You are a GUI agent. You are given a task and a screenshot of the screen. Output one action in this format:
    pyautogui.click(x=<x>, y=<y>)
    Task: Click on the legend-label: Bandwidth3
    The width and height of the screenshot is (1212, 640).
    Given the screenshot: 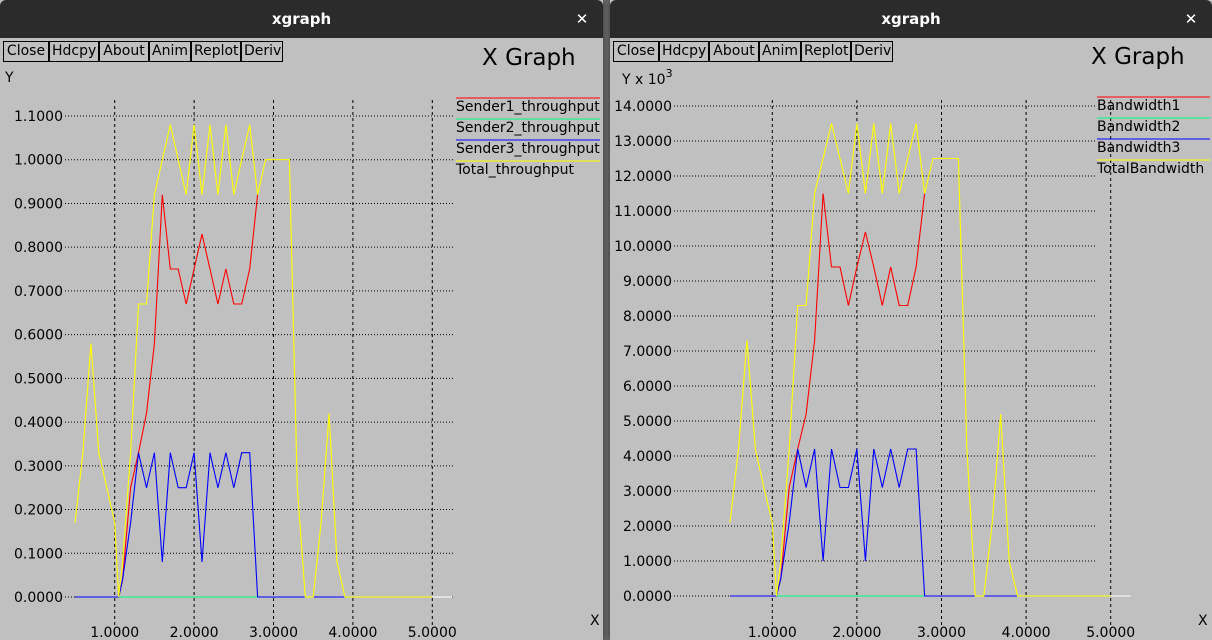 What is the action you would take?
    pyautogui.click(x=1138, y=148)
    